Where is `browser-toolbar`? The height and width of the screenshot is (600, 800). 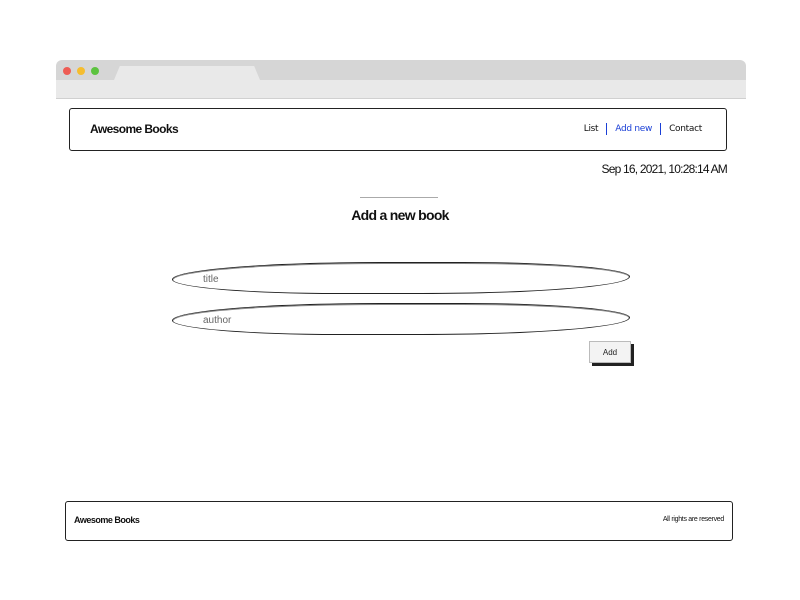
browser-toolbar is located at coordinates (401, 89).